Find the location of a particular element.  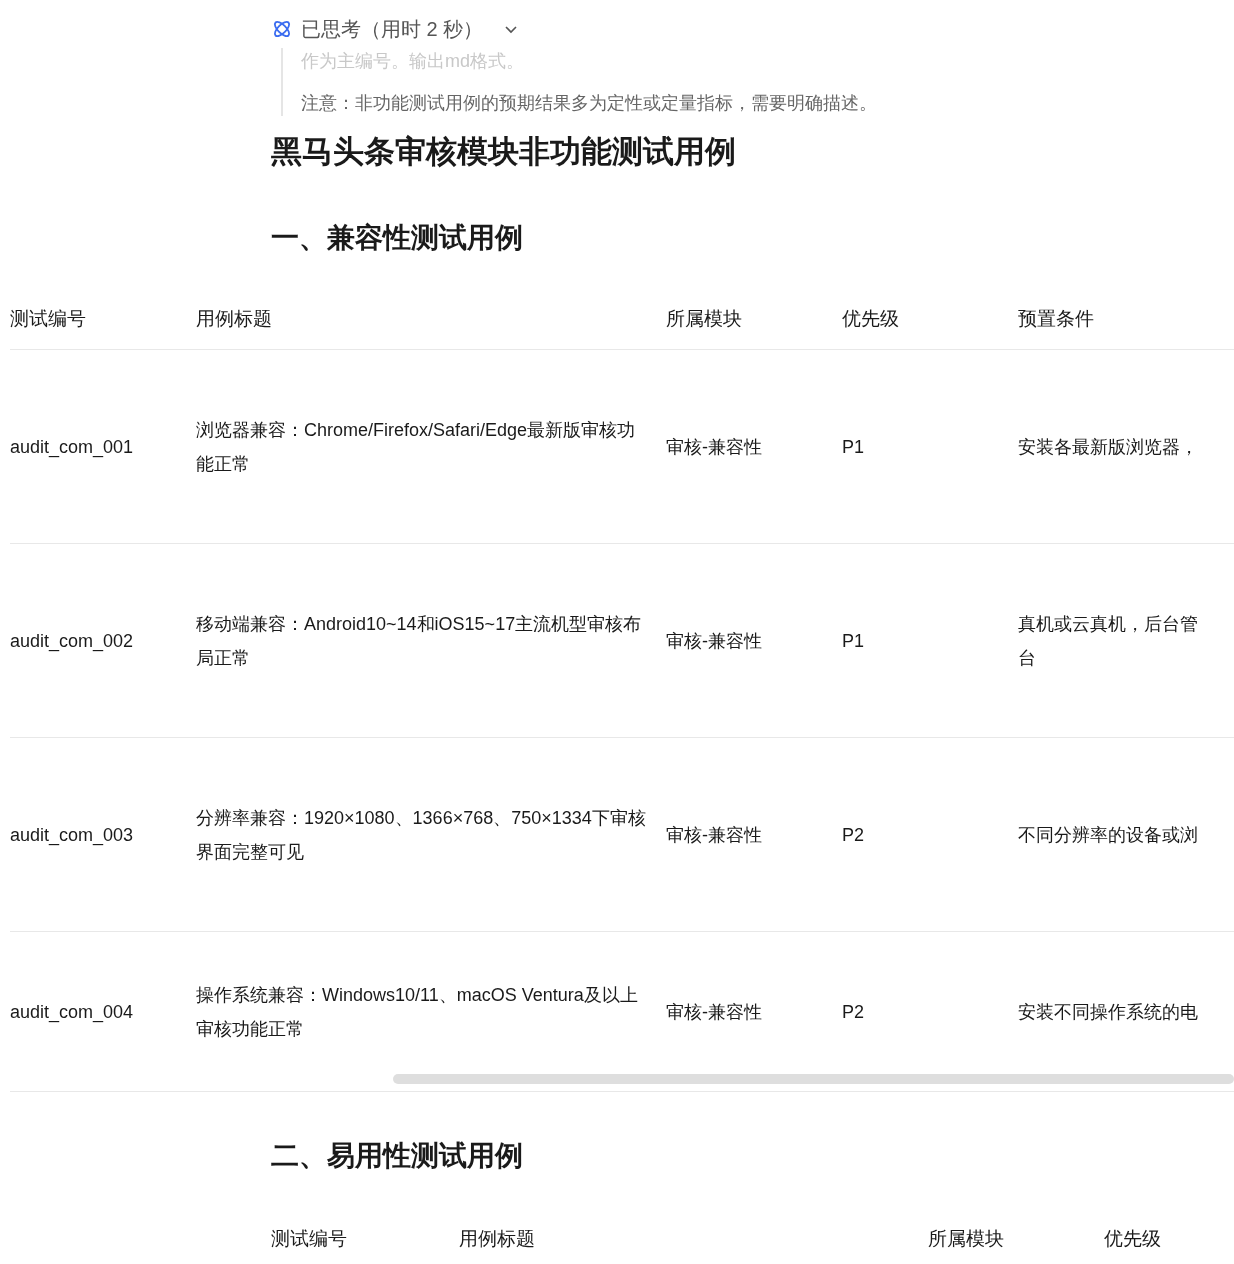

table-cell-text: 浏览器兼容：Chrome/Firefox/Safari/Edge最新版审核功能正常 is located at coordinates (416, 447).